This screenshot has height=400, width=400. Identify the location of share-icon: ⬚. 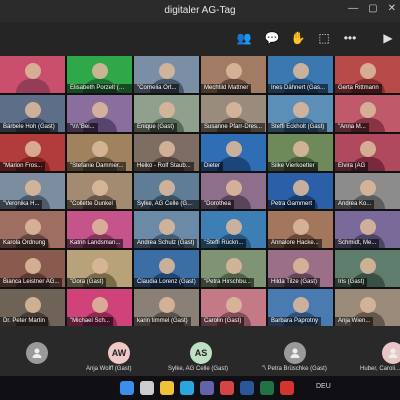
(324, 38).